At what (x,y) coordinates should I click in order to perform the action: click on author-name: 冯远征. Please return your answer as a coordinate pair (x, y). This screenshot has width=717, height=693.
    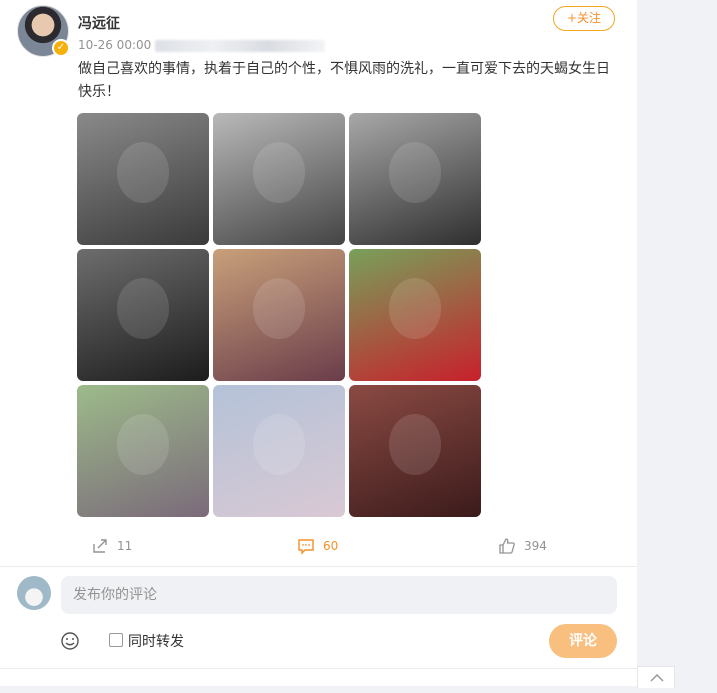
    Looking at the image, I should click on (99, 23).